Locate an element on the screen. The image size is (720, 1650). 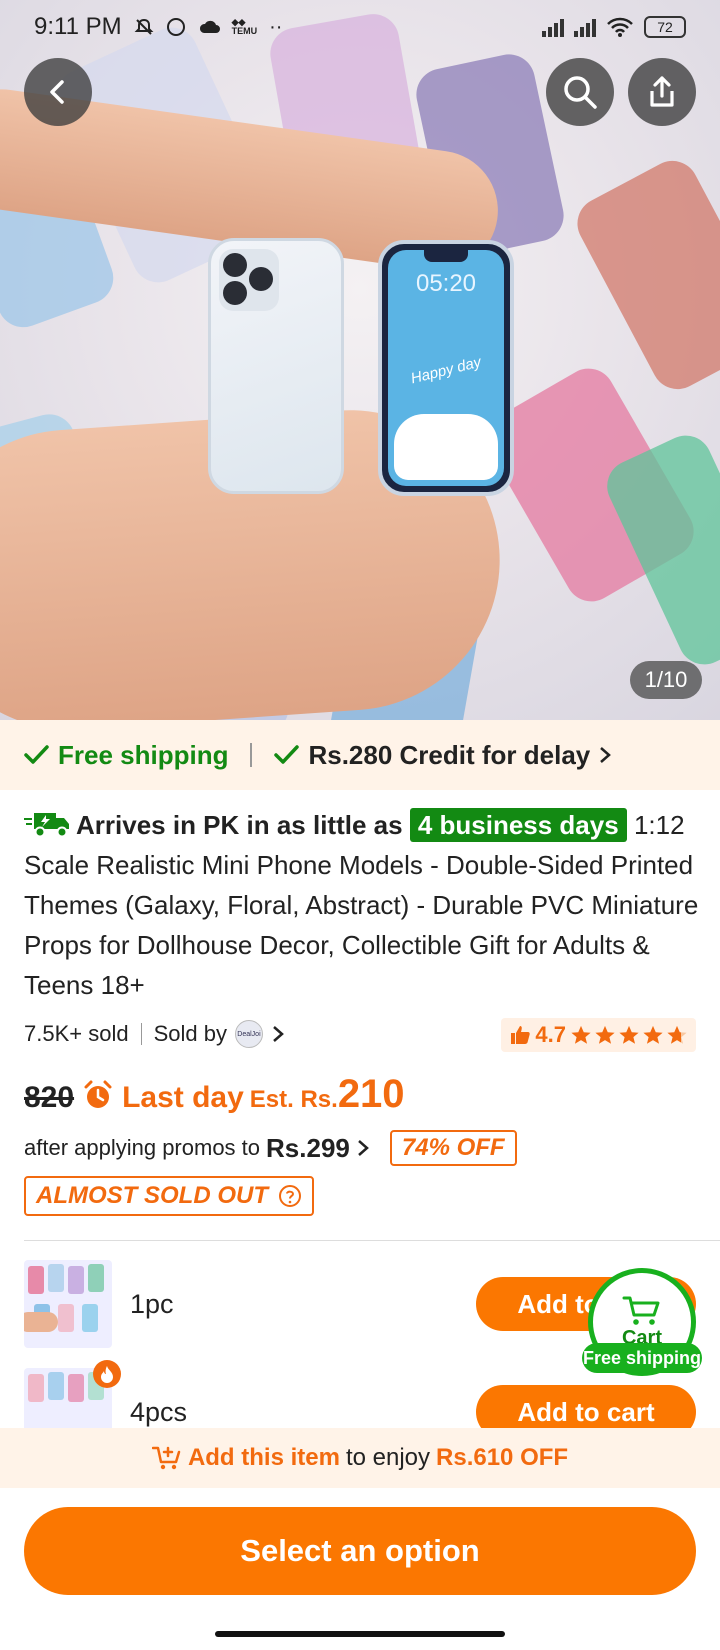
star-rating is located at coordinates (629, 1035).